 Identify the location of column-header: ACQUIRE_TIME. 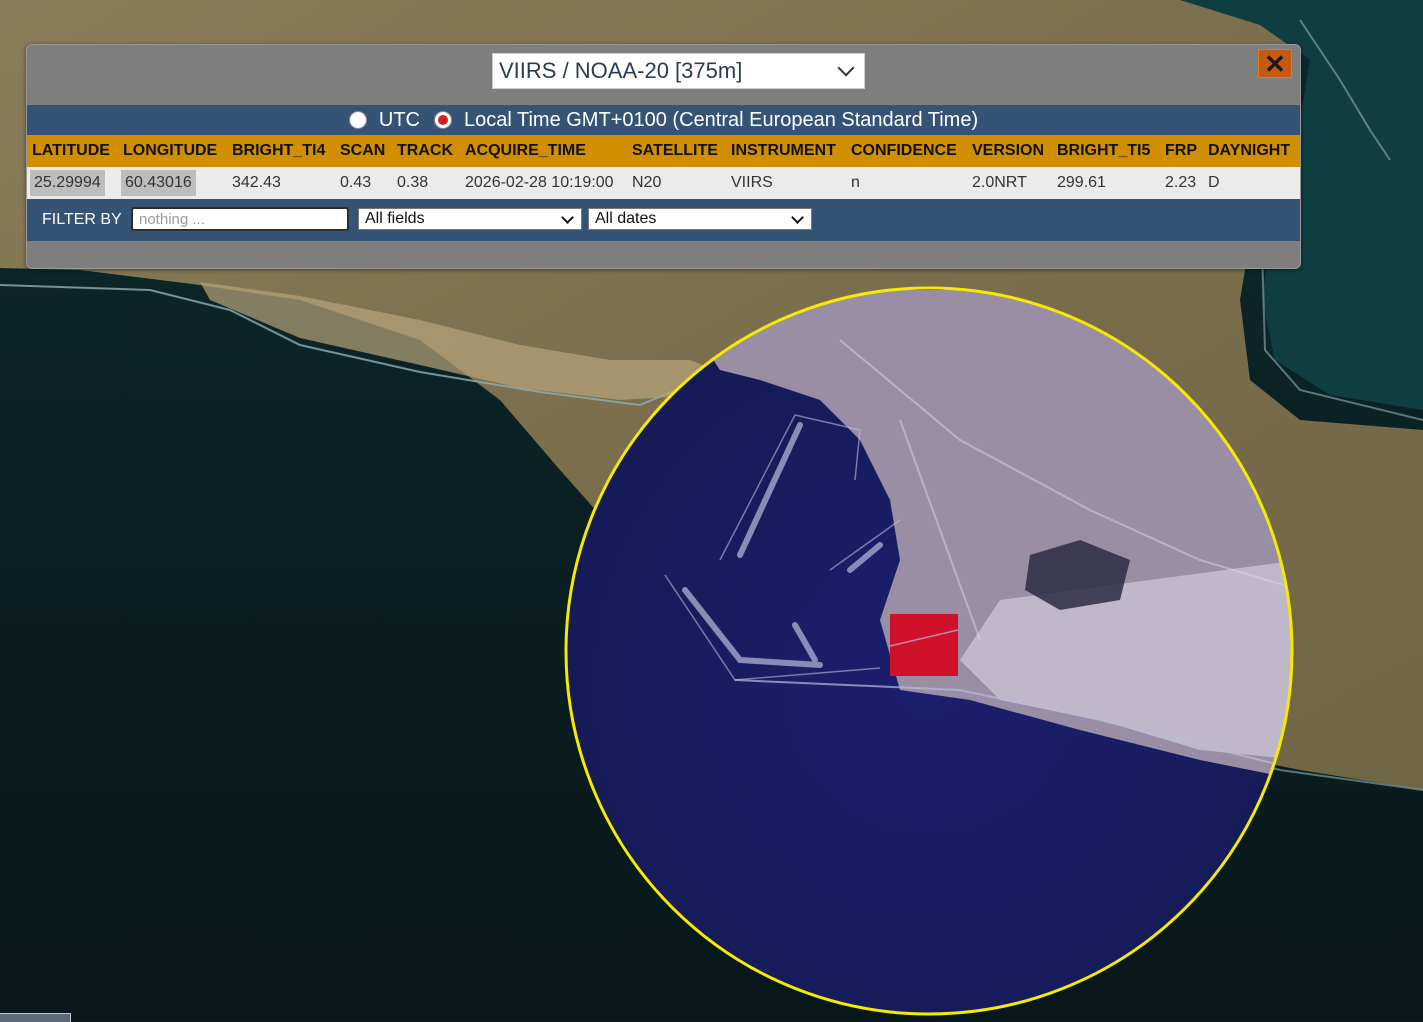
(525, 151).